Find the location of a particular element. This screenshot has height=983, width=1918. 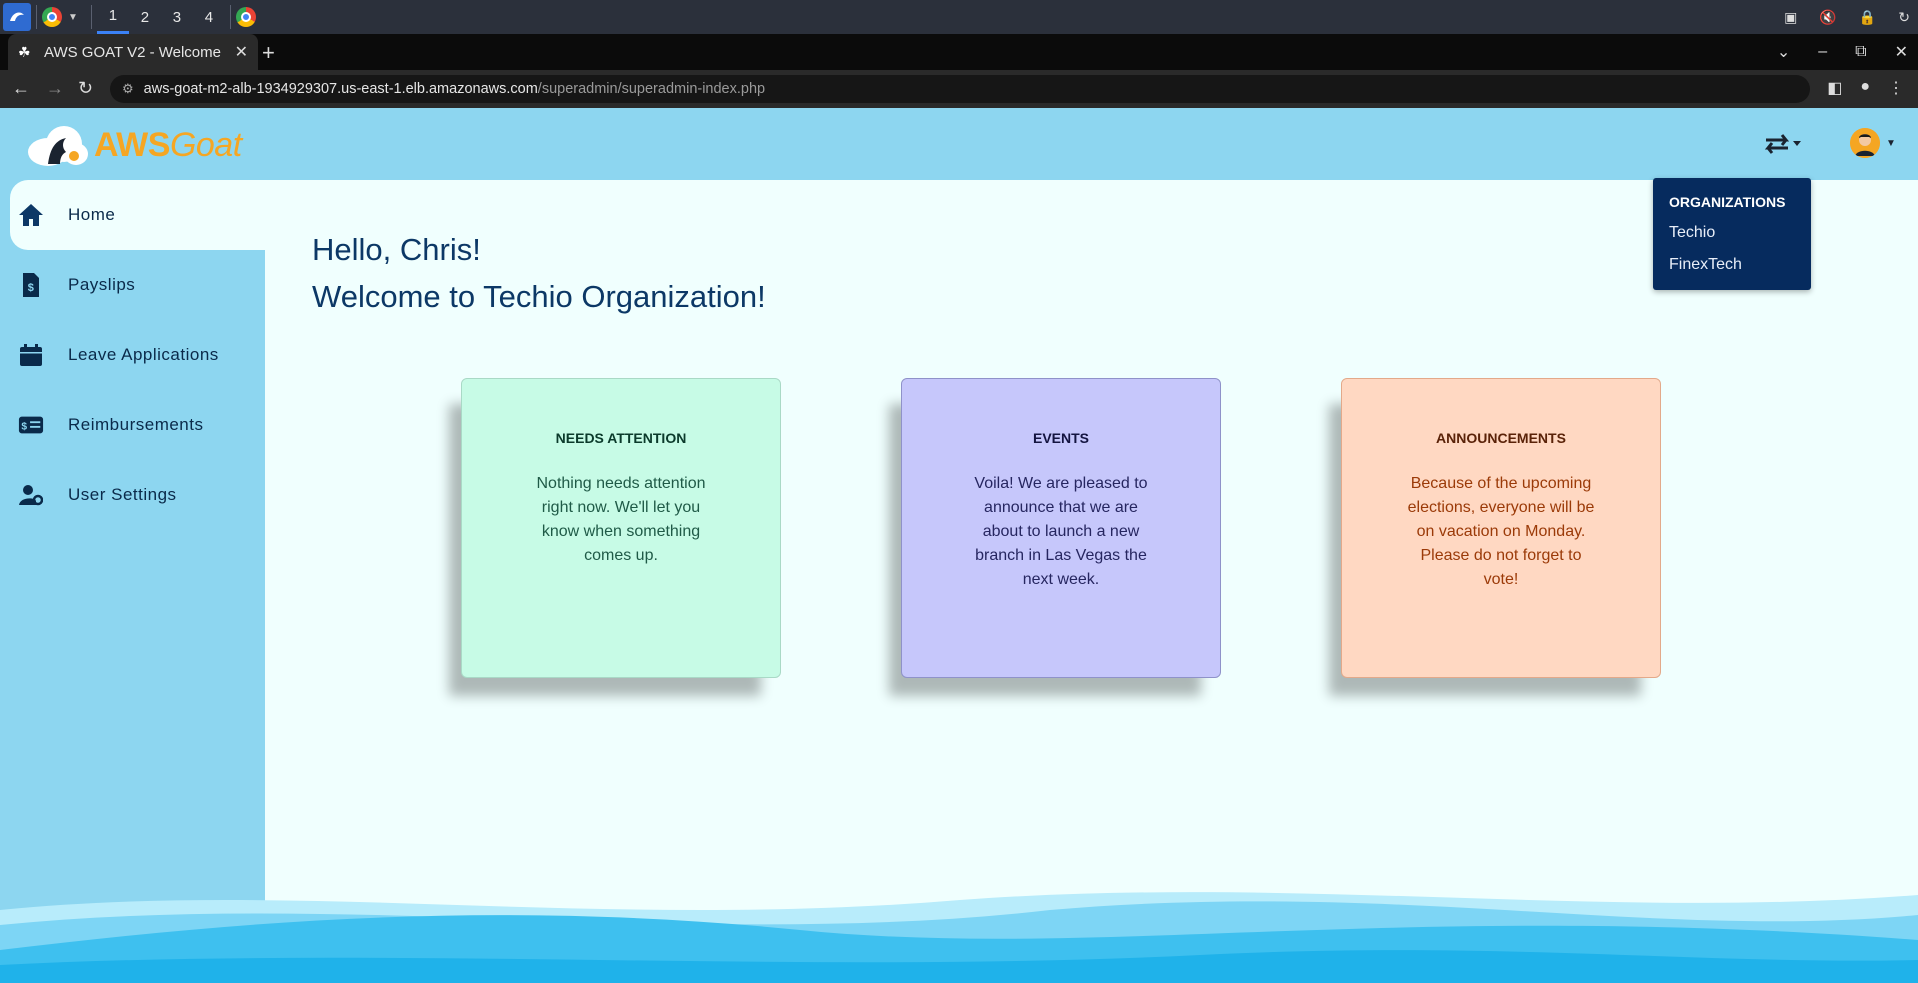

dropdown-heading: ORGANIZATIONS is located at coordinates (1727, 202).